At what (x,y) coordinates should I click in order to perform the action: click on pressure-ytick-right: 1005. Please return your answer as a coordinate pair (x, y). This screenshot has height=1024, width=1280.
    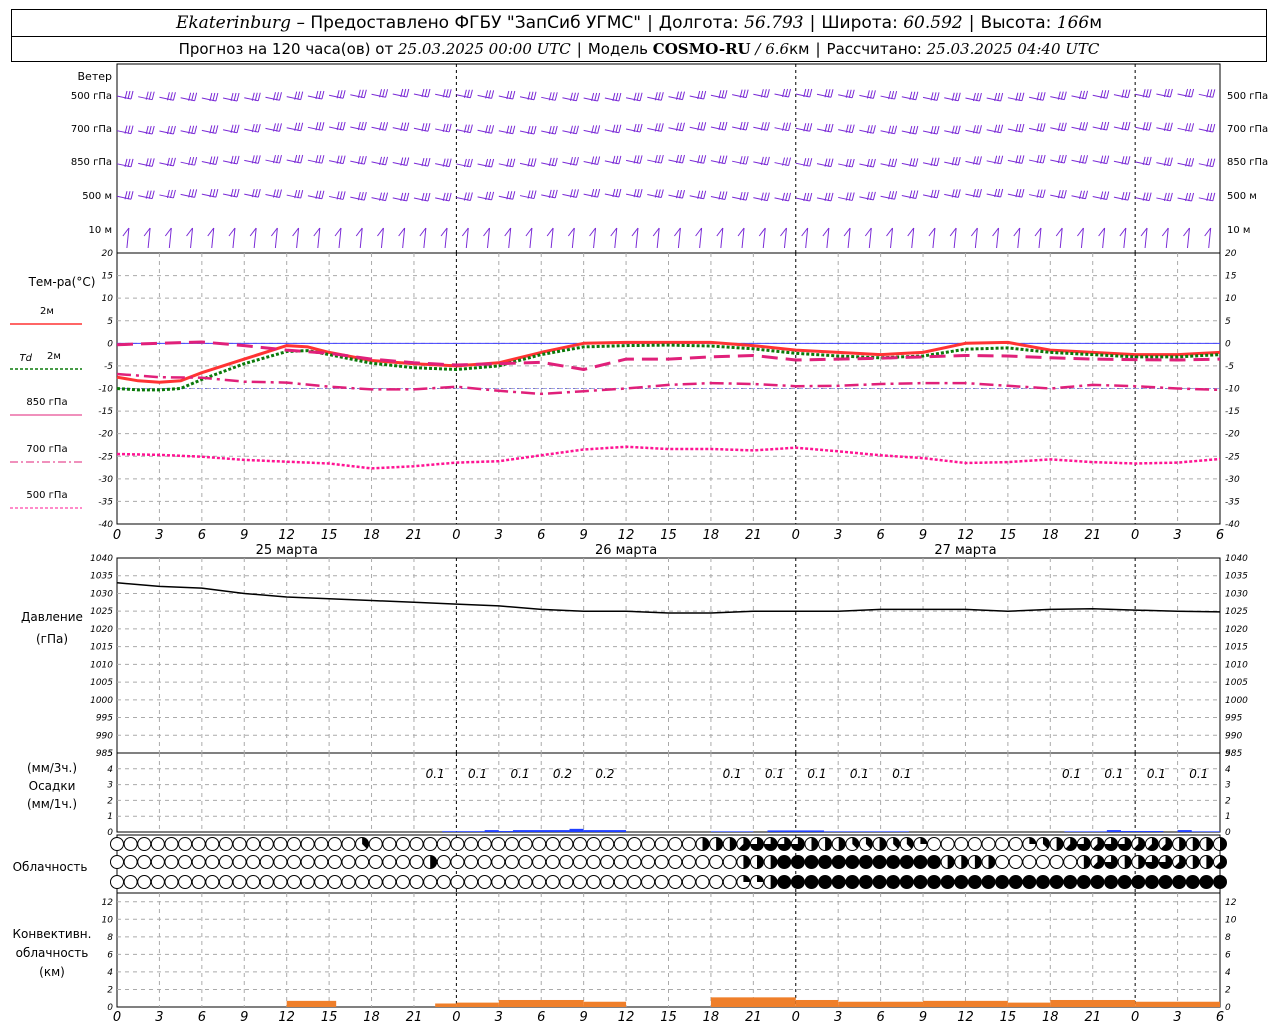
    Looking at the image, I should click on (1236, 683).